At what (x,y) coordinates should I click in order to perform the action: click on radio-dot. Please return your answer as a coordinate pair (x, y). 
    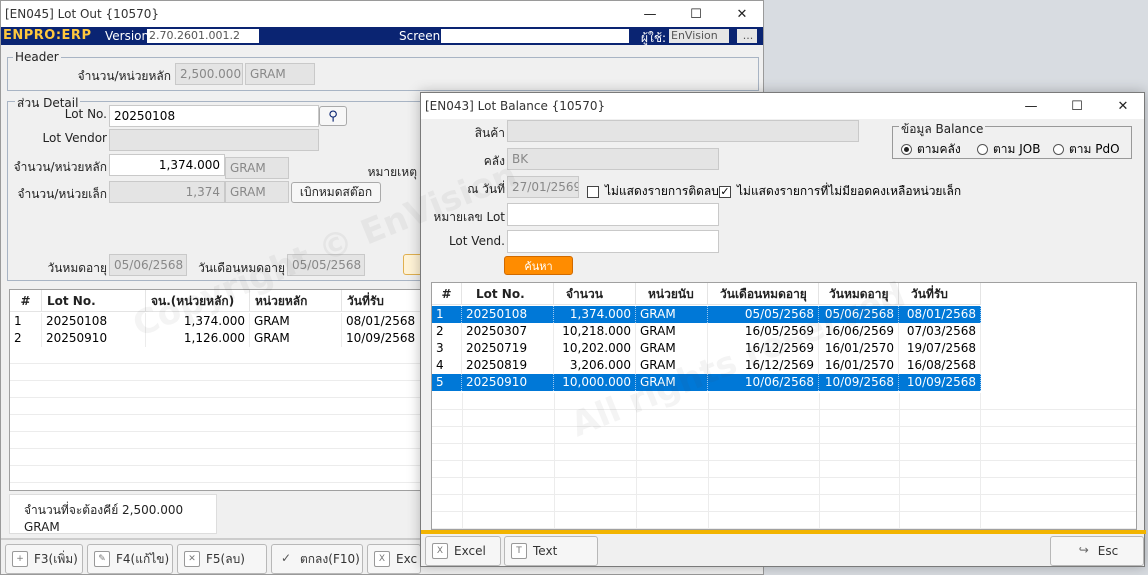
    Looking at the image, I should click on (982, 149).